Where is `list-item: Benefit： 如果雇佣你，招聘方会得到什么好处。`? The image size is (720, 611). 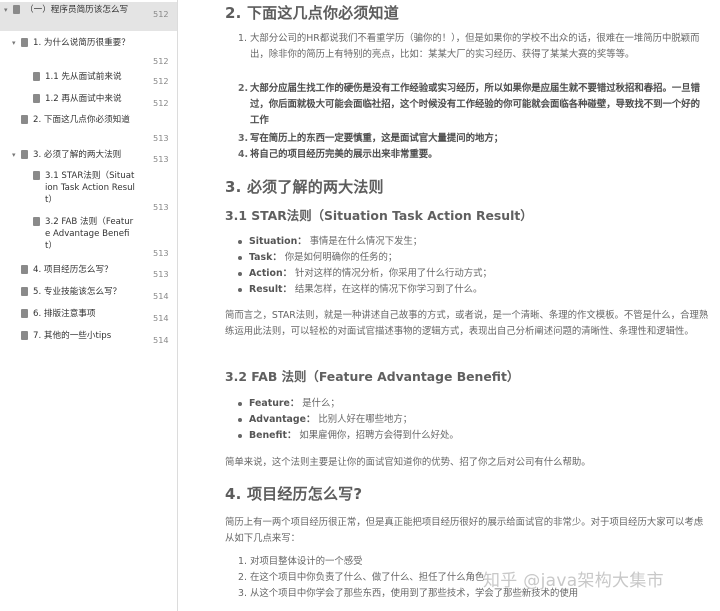 list-item: Benefit： 如果雇佣你，招聘方会得到什么好处。 is located at coordinates (471, 436).